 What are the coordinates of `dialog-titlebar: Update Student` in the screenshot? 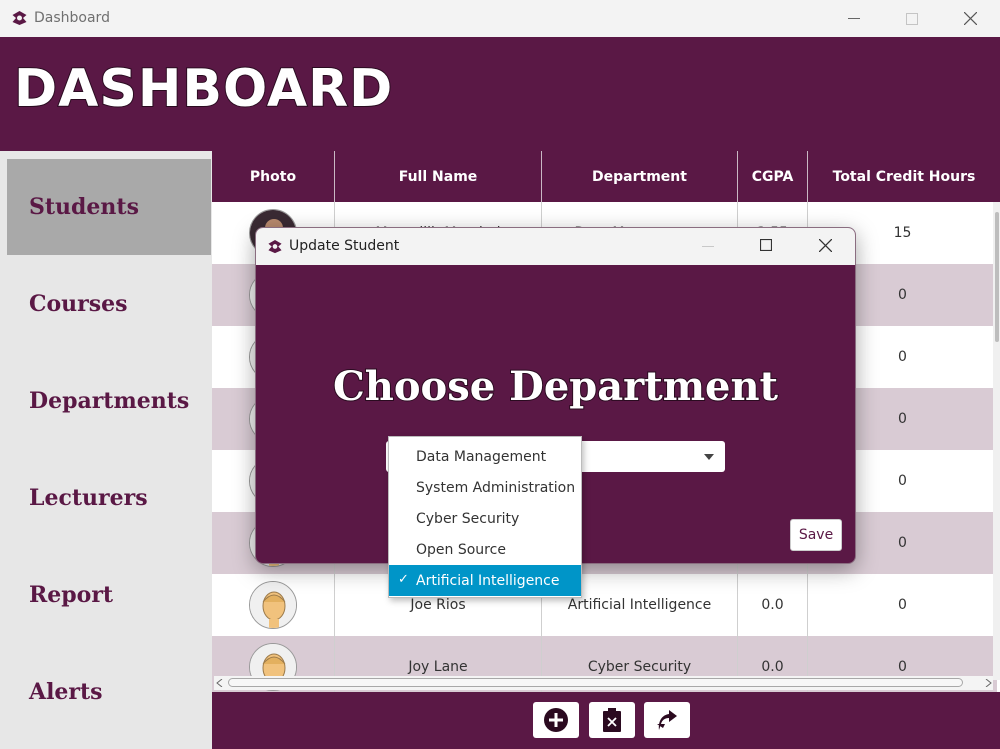 It's located at (555, 246).